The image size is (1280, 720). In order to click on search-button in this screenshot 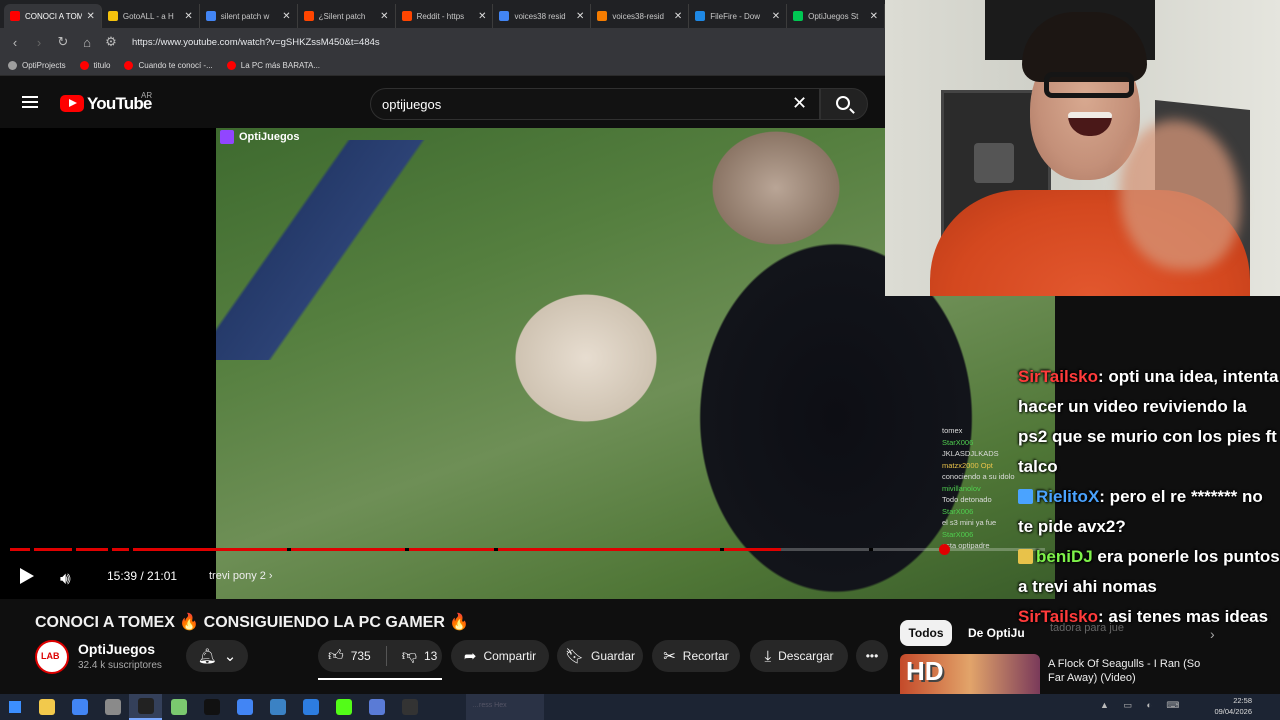, I will do `click(844, 104)`.